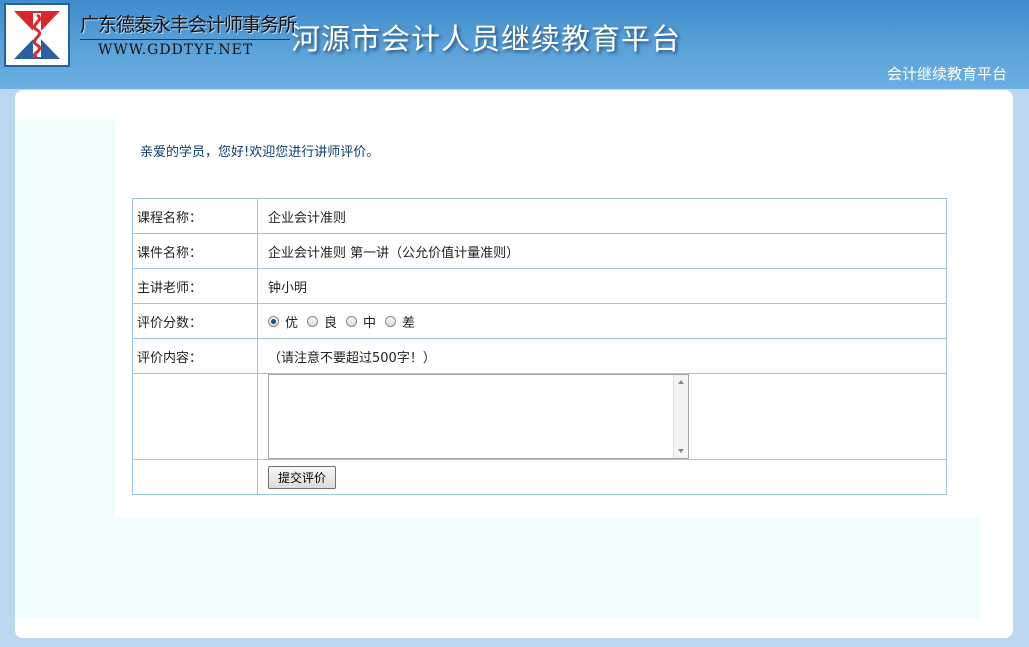 This screenshot has width=1029, height=647. I want to click on firm-url: WWW.GDDTYF.NET, so click(176, 50).